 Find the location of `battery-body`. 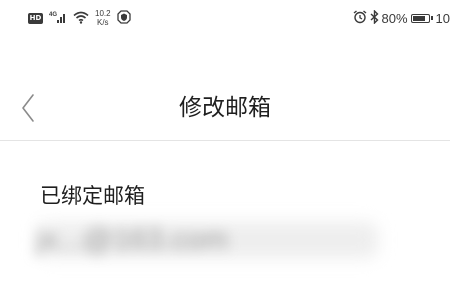

battery-body is located at coordinates (420, 18).